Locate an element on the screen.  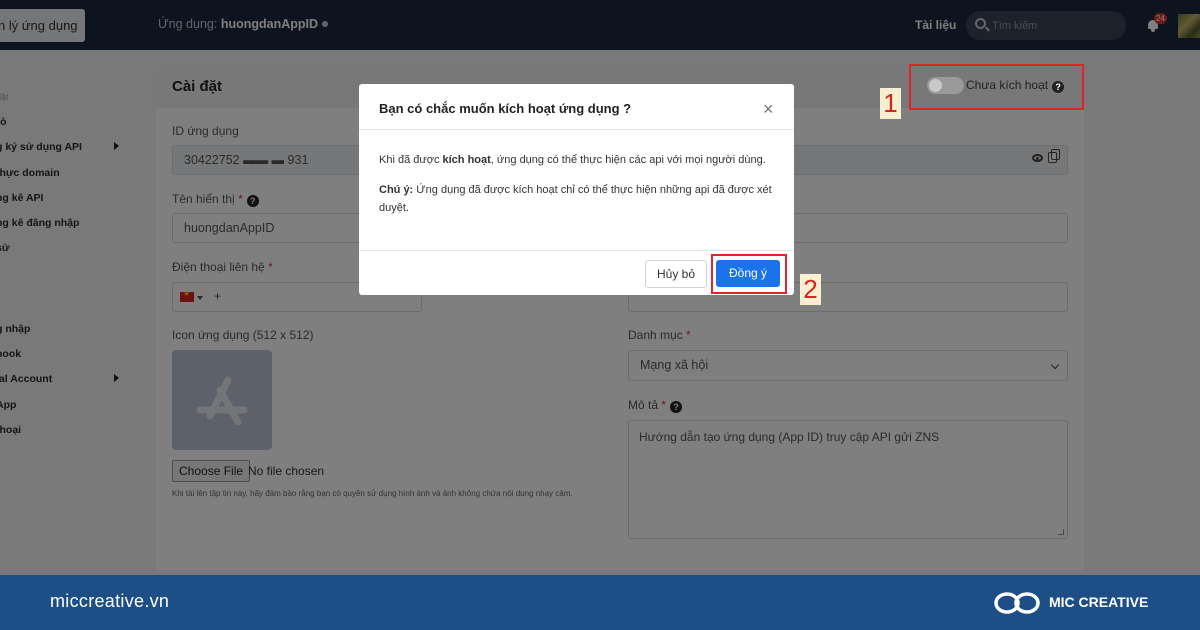
step-1-marker: 1 is located at coordinates (890, 103).